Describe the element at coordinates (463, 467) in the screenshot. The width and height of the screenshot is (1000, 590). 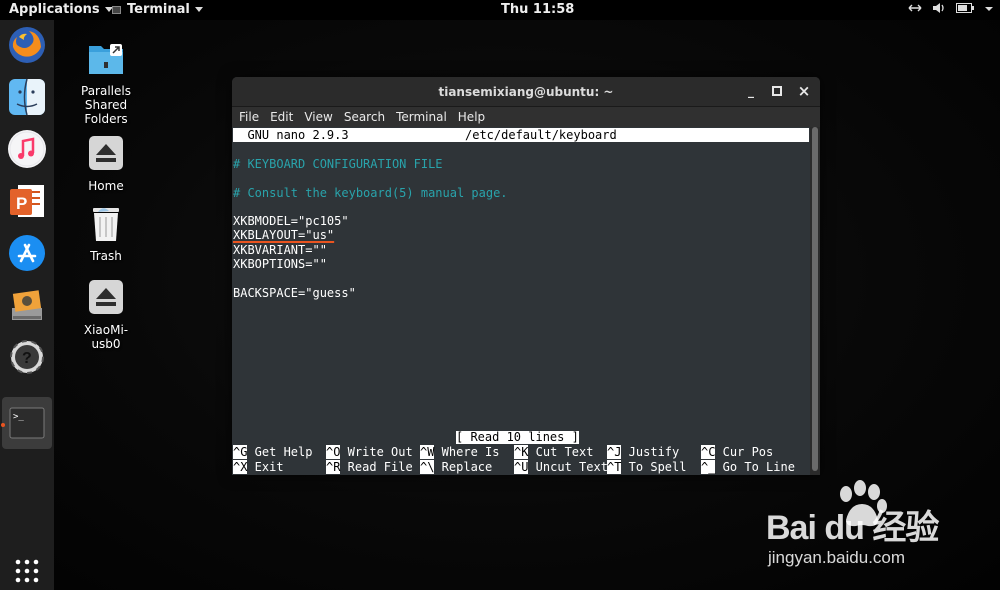
I see `shortcut-label: Replace` at that location.